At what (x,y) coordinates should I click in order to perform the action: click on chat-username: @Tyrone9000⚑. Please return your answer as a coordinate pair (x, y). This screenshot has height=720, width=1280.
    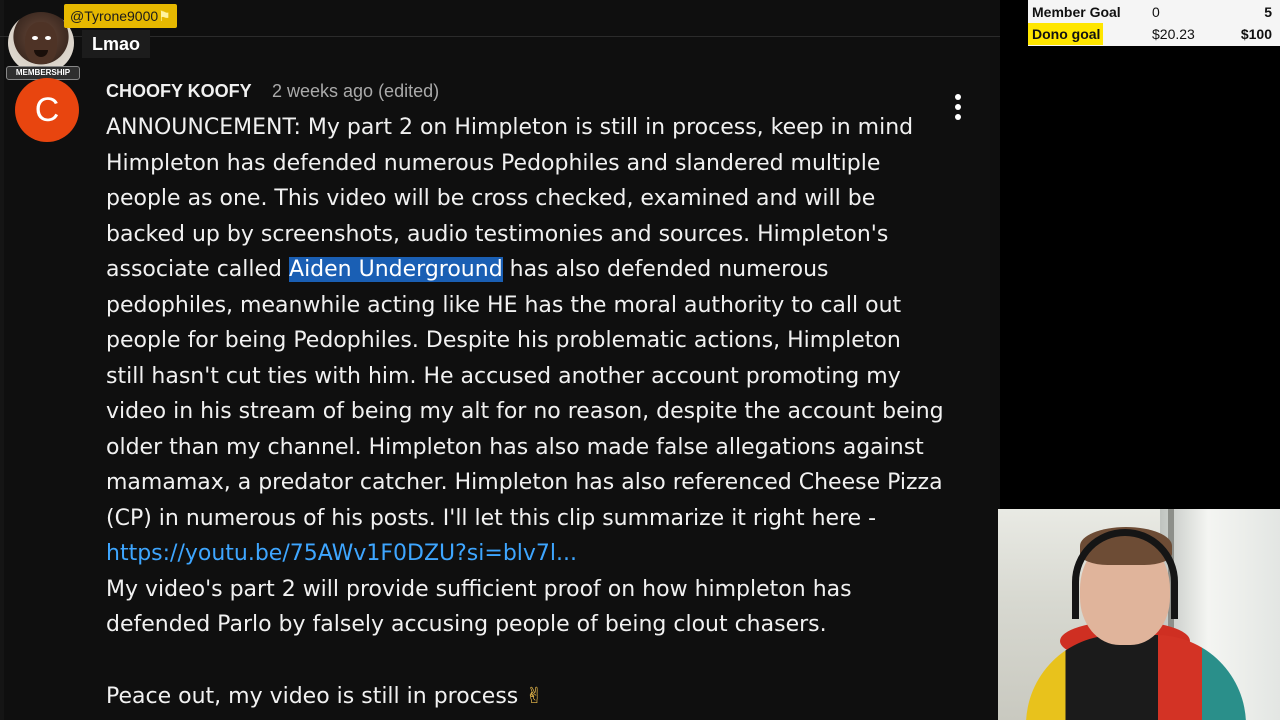
    Looking at the image, I should click on (120, 16).